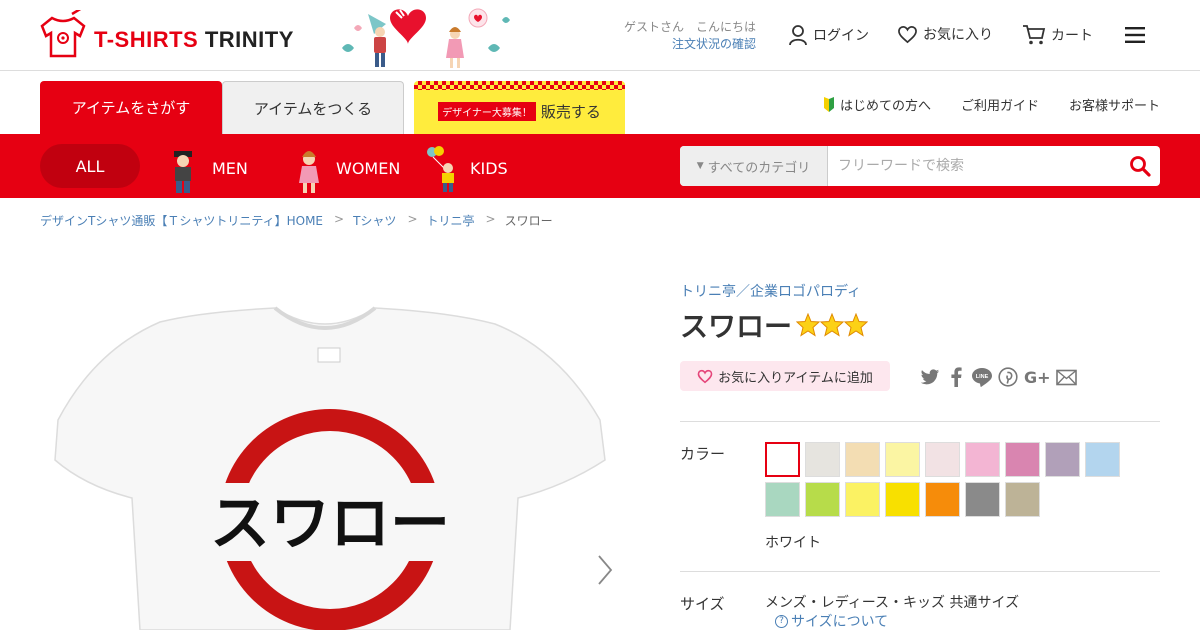 The image size is (1200, 631). I want to click on tshirt-logo-icon, so click(63, 34).